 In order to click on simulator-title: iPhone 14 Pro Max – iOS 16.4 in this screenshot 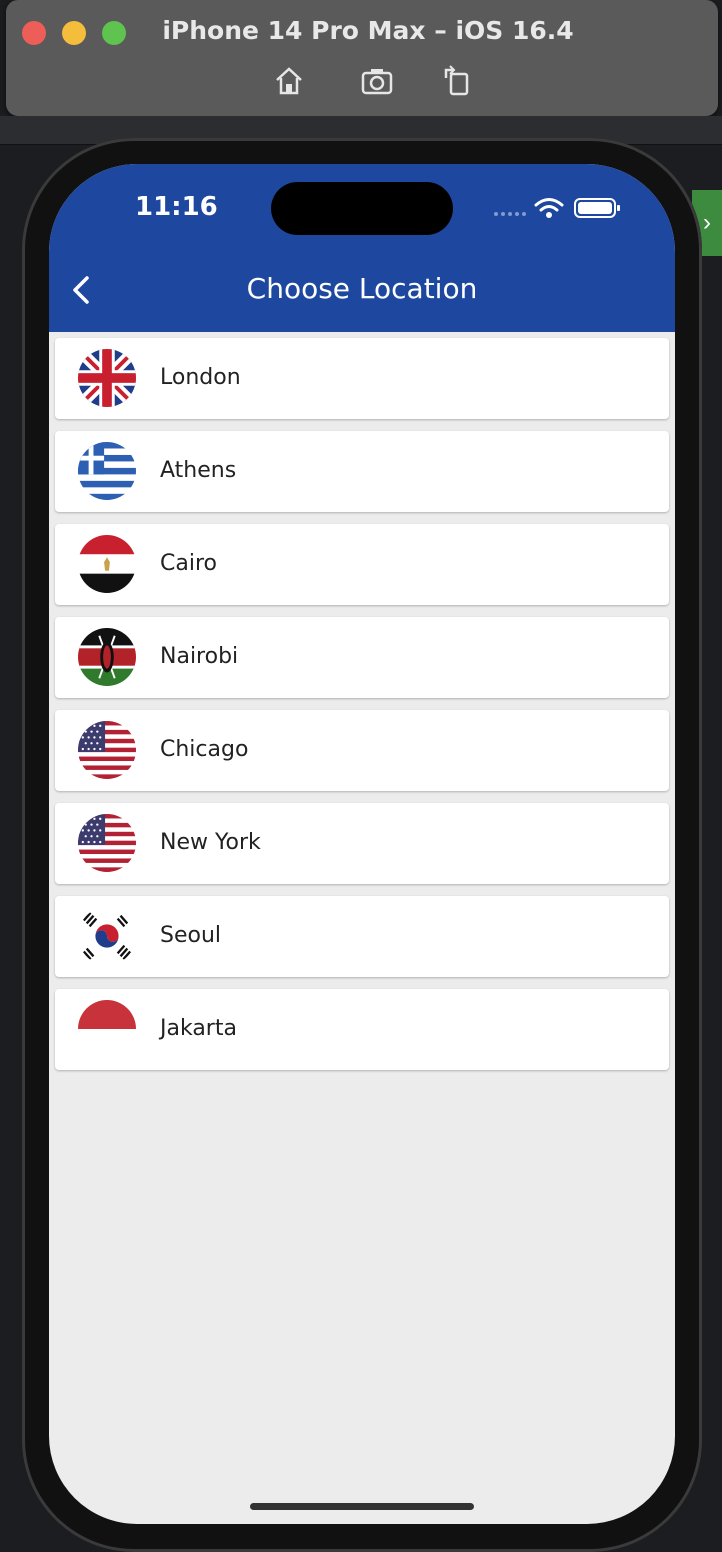, I will do `click(368, 30)`.